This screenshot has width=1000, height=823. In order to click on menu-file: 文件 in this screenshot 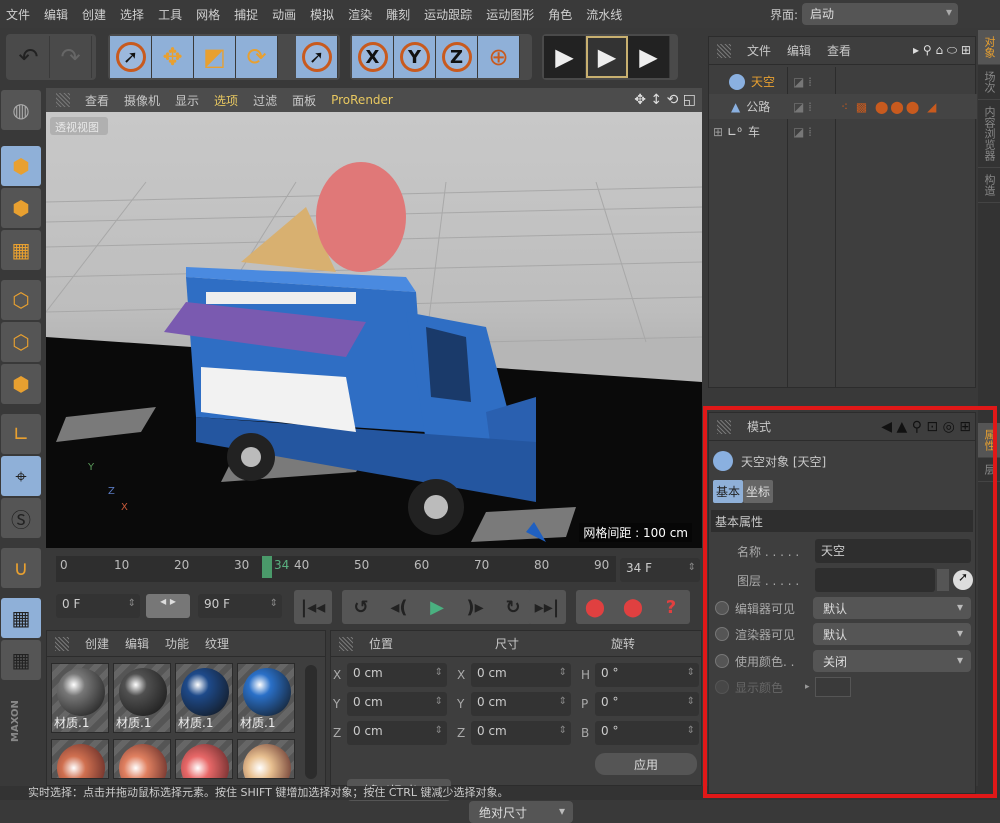, I will do `click(18, 14)`.